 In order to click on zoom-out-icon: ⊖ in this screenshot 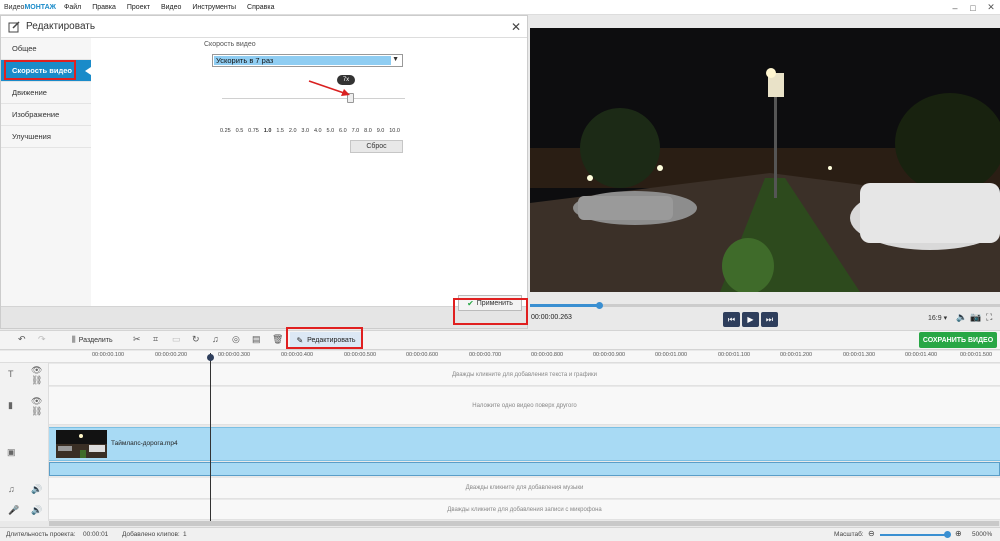, I will do `click(871, 533)`.